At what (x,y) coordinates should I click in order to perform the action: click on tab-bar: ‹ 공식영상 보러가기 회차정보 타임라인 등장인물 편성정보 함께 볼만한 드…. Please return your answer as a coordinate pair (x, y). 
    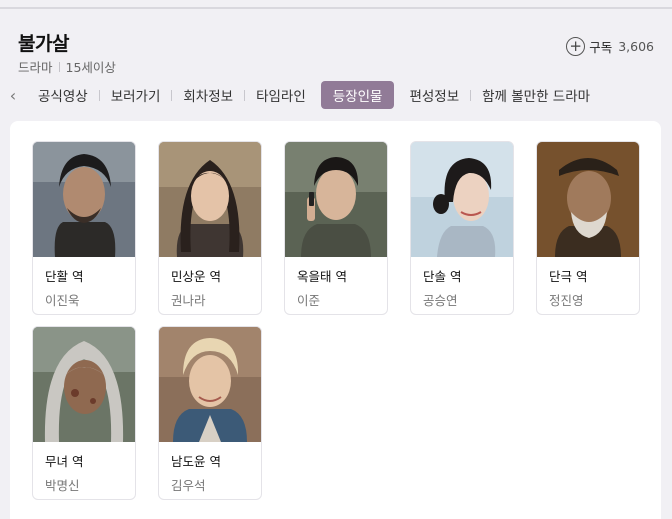
    Looking at the image, I should click on (336, 95).